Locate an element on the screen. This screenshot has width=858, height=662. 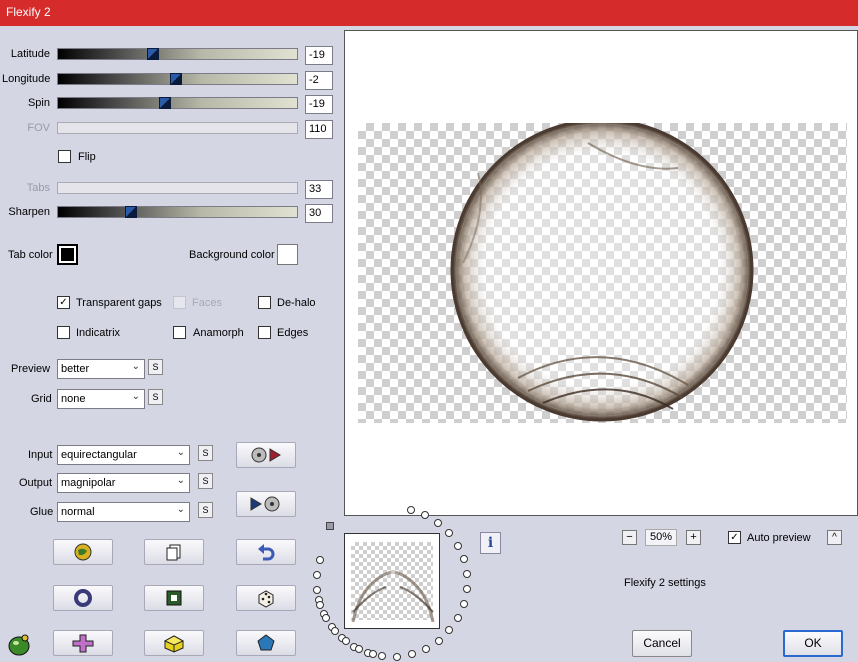
faces-label: Faces is located at coordinates (207, 303).